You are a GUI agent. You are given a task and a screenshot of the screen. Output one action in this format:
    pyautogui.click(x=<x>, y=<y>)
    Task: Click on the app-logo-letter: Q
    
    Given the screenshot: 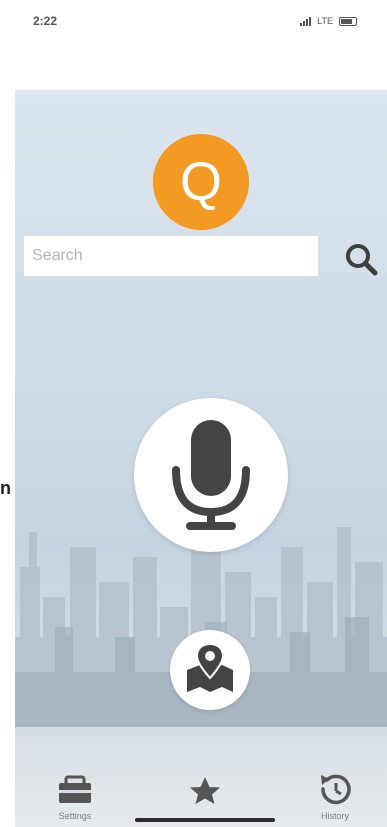 What is the action you would take?
    pyautogui.click(x=200, y=182)
    